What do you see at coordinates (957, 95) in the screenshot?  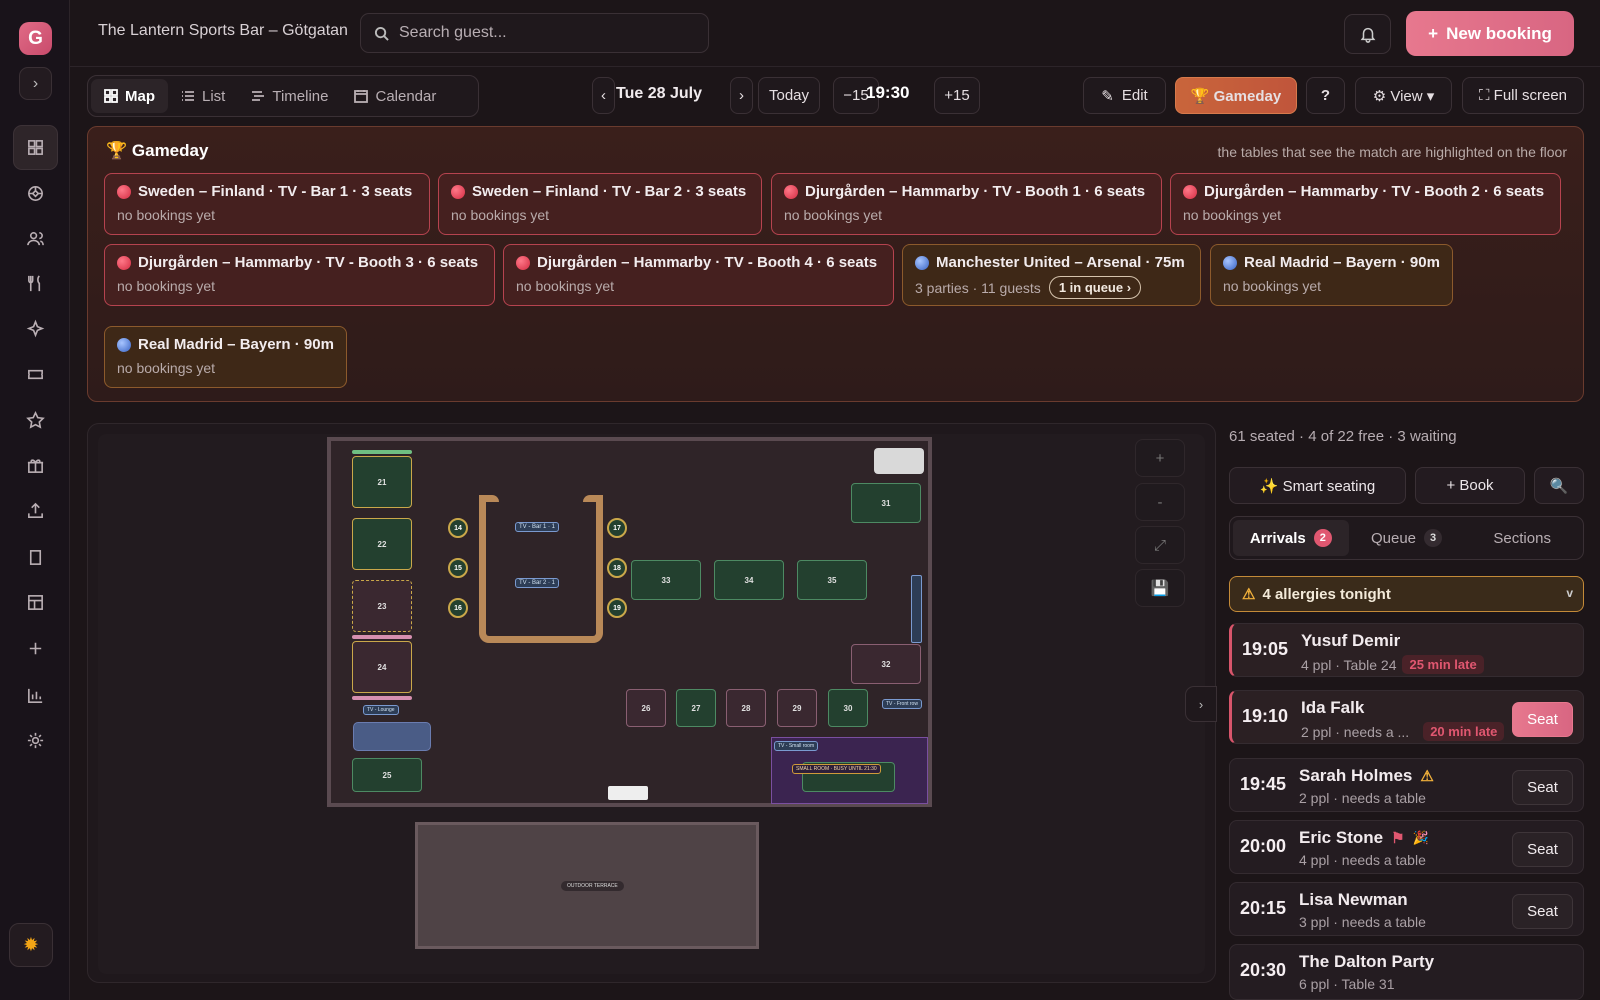 I see `plus-15-button: +15` at bounding box center [957, 95].